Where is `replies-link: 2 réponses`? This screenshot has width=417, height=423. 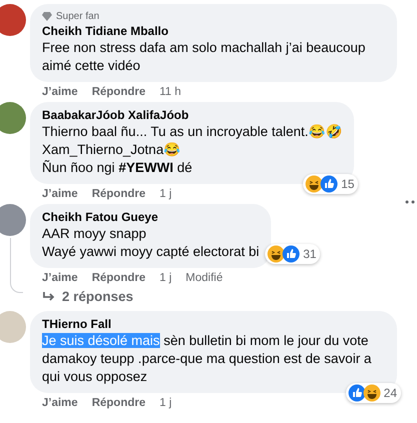
replies-link: 2 réponses is located at coordinates (98, 296).